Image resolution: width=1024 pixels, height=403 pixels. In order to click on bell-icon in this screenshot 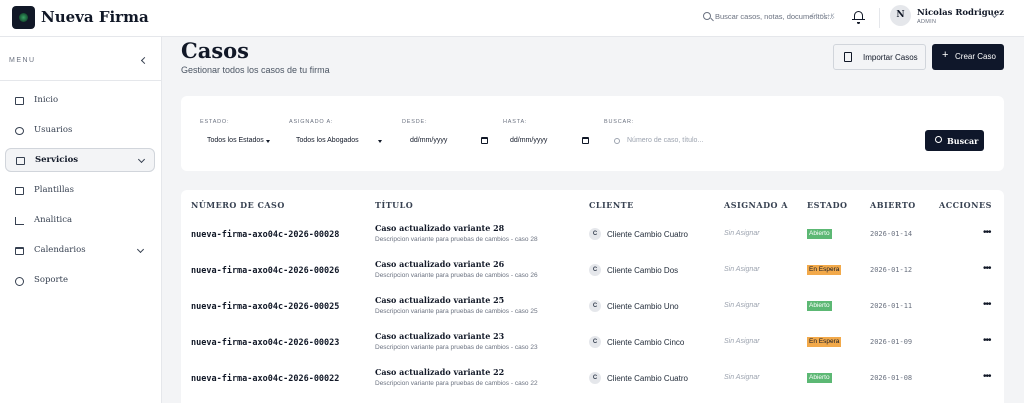, I will do `click(858, 17)`.